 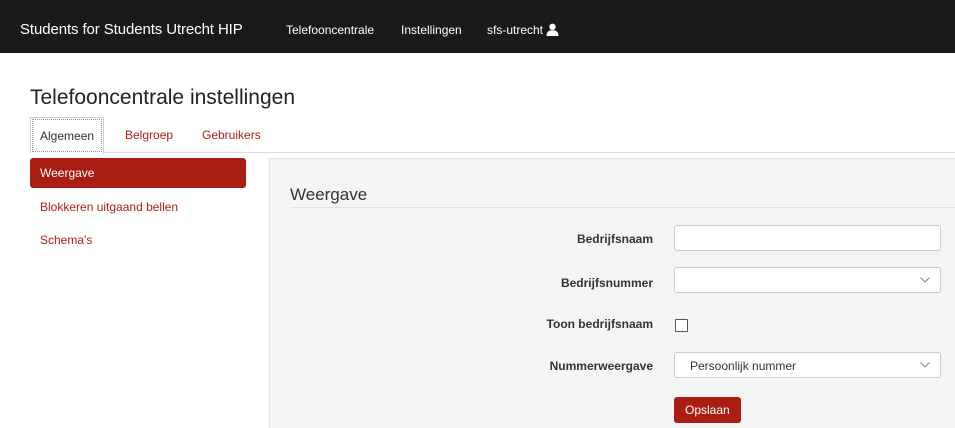 I want to click on toon-bedrijfsnaam-label: Toon bedrijfsnaam, so click(x=599, y=324).